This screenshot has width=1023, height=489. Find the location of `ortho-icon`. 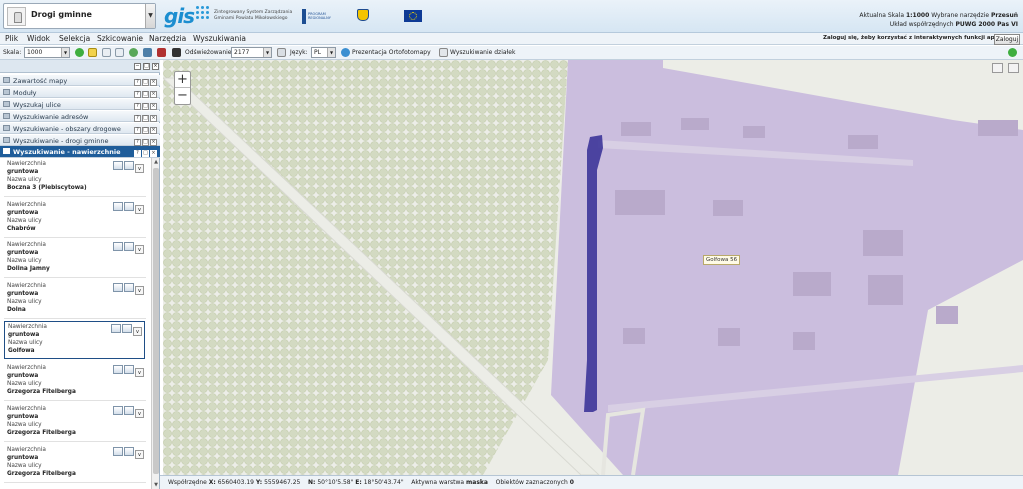

ortho-icon is located at coordinates (345, 52).